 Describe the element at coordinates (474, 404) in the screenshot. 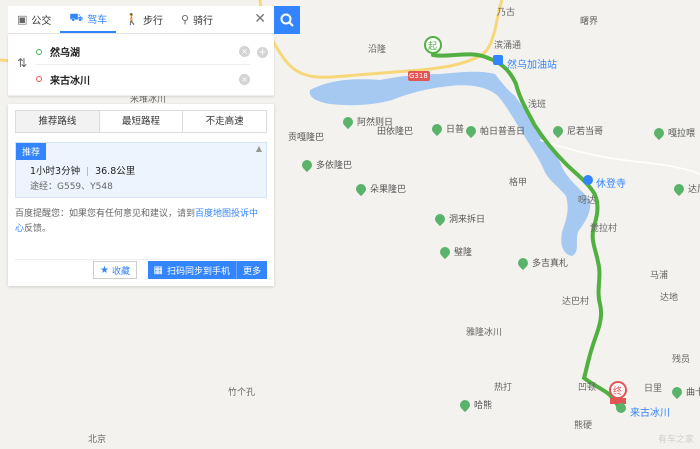

I see `poi-haxiong: 哈熊` at that location.